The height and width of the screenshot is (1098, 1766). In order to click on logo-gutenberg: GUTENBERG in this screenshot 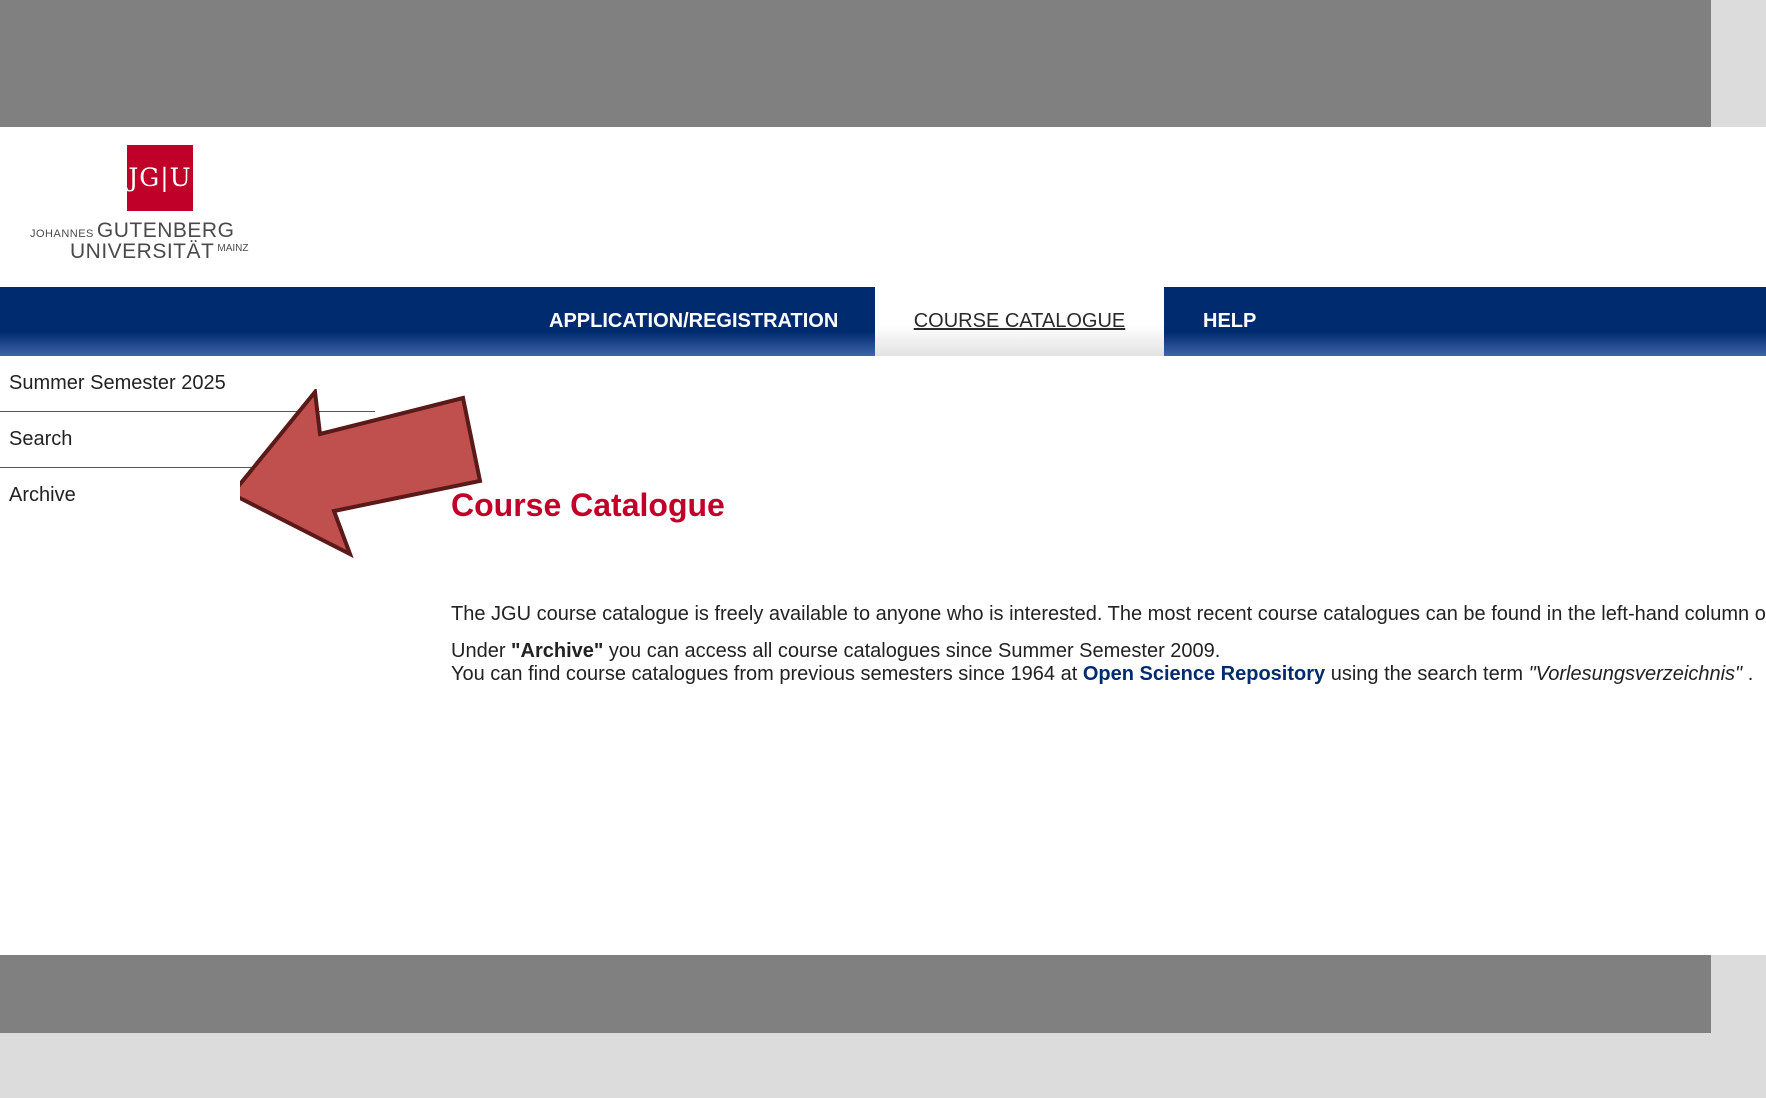, I will do `click(165, 230)`.